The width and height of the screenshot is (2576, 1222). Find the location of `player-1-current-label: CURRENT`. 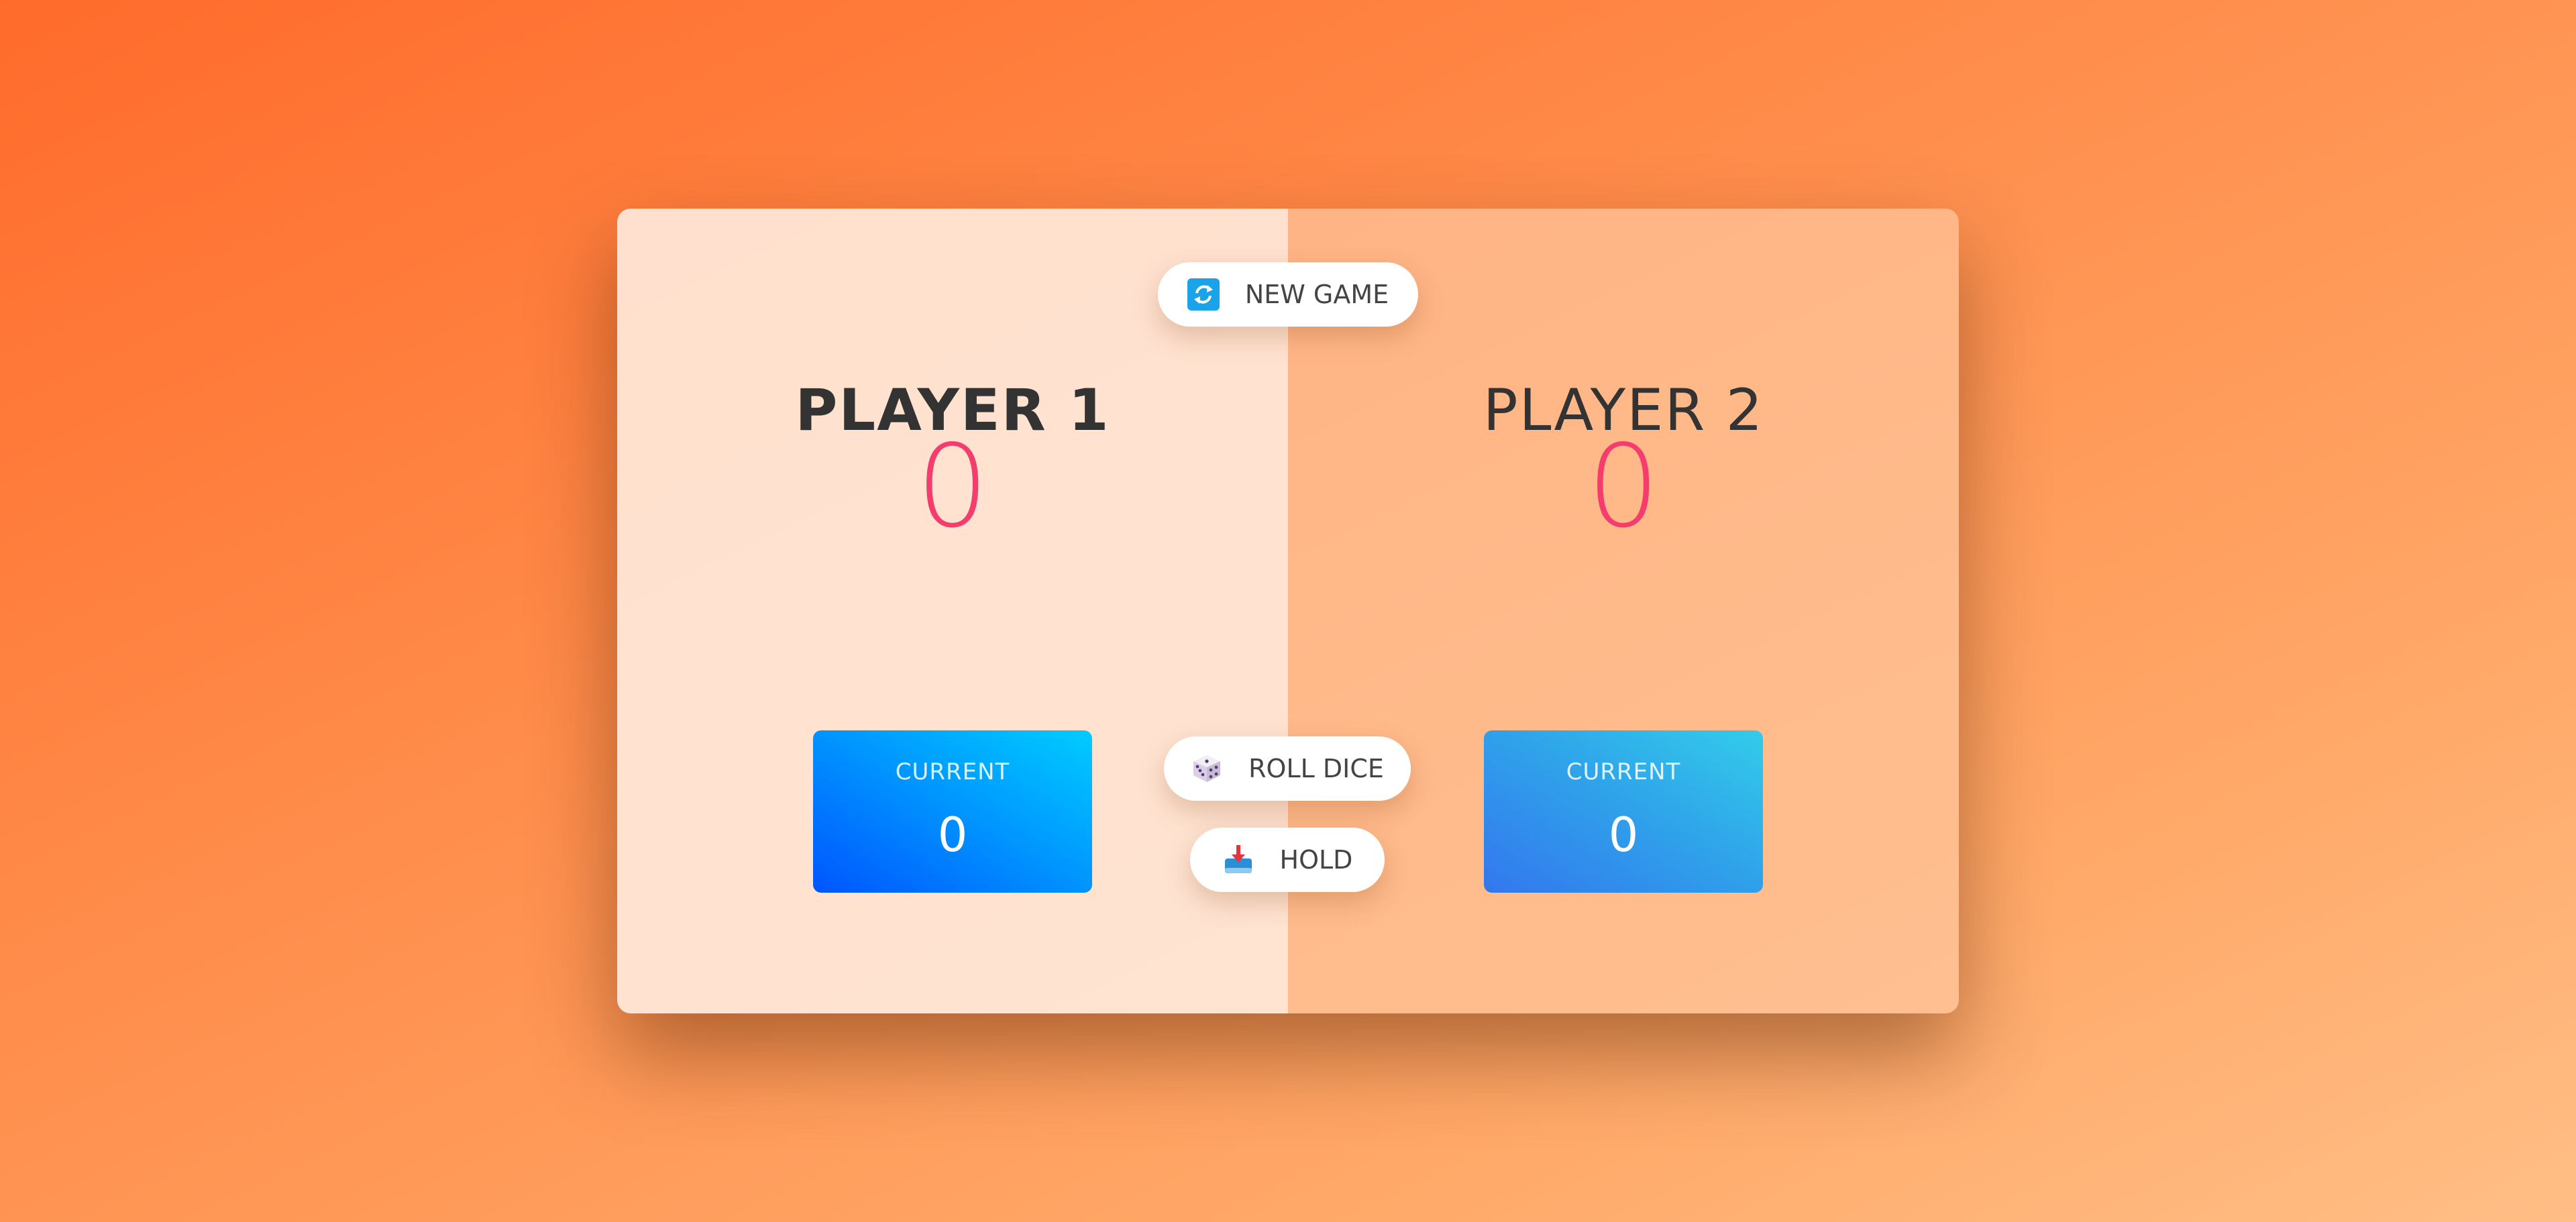

player-1-current-label: CURRENT is located at coordinates (952, 772).